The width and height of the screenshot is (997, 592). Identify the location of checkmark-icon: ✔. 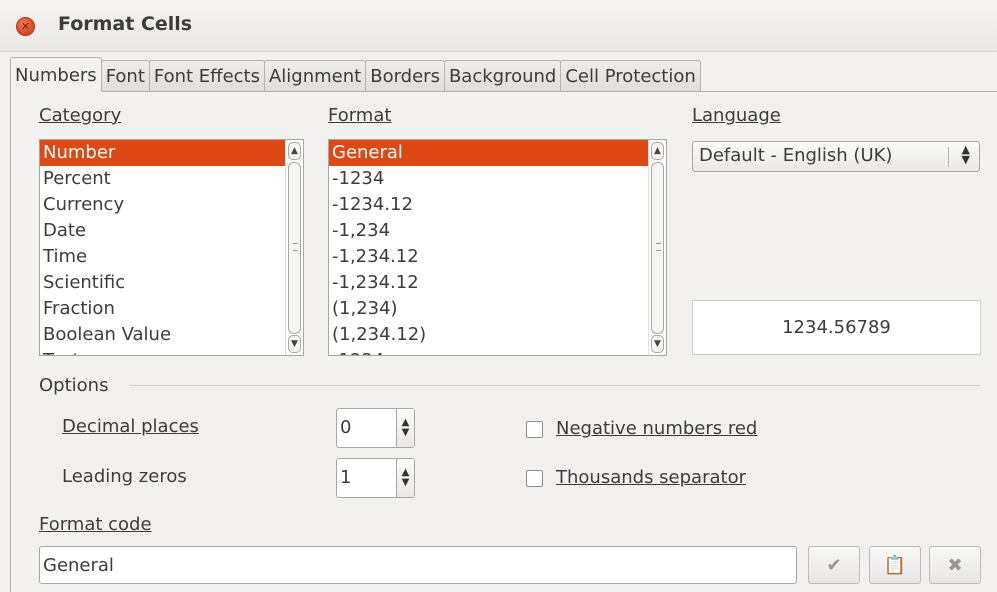
(834, 565).